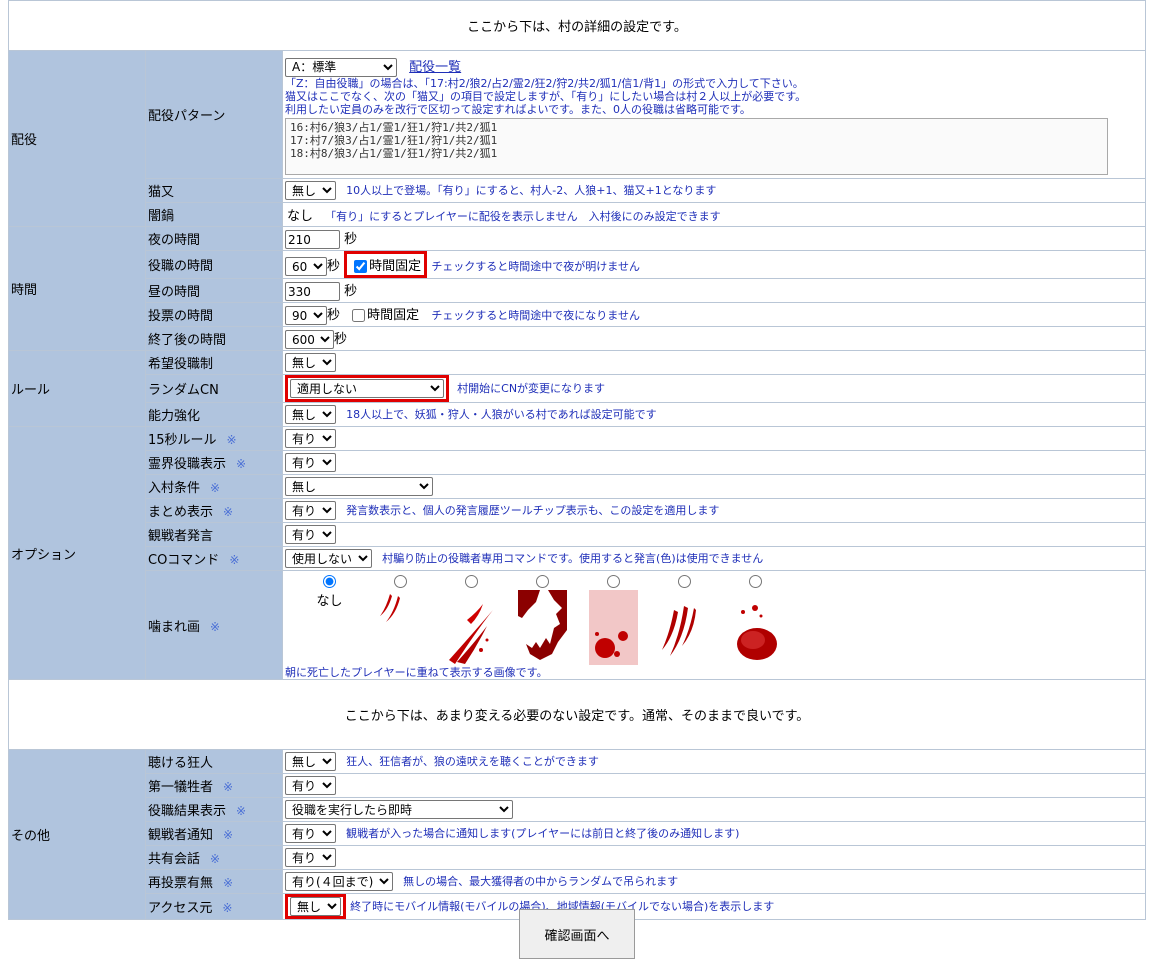 The width and height of the screenshot is (1151, 959). I want to click on random-cn-highlight: 適用しない, so click(367, 388).